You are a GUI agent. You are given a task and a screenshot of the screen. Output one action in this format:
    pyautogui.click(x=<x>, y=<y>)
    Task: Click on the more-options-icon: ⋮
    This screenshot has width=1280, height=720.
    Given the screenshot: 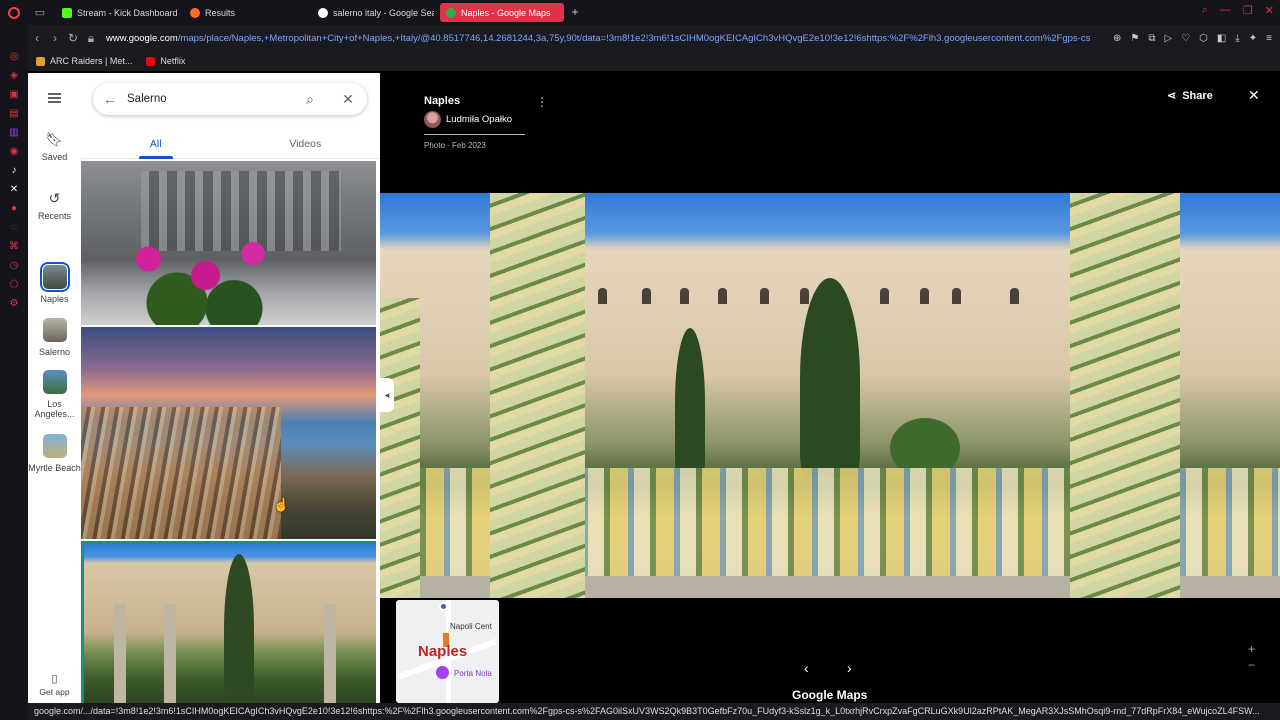 What is the action you would take?
    pyautogui.click(x=542, y=102)
    